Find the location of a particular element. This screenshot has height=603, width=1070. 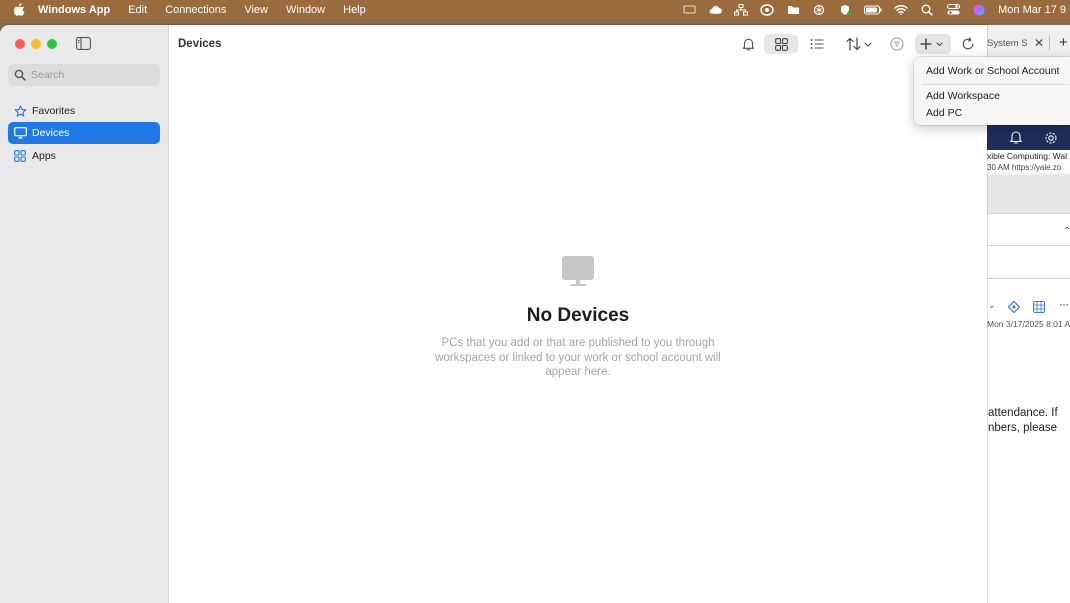

browser-tab-bar: System S ✕ + is located at coordinates (1028, 43).